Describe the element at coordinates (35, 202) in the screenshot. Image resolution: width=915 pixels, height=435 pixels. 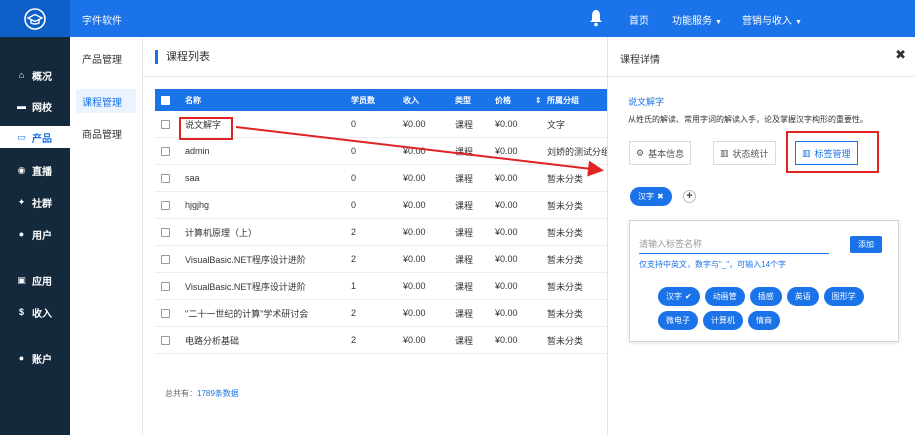
I see `sidebar-item-community: ✦ 社群` at that location.